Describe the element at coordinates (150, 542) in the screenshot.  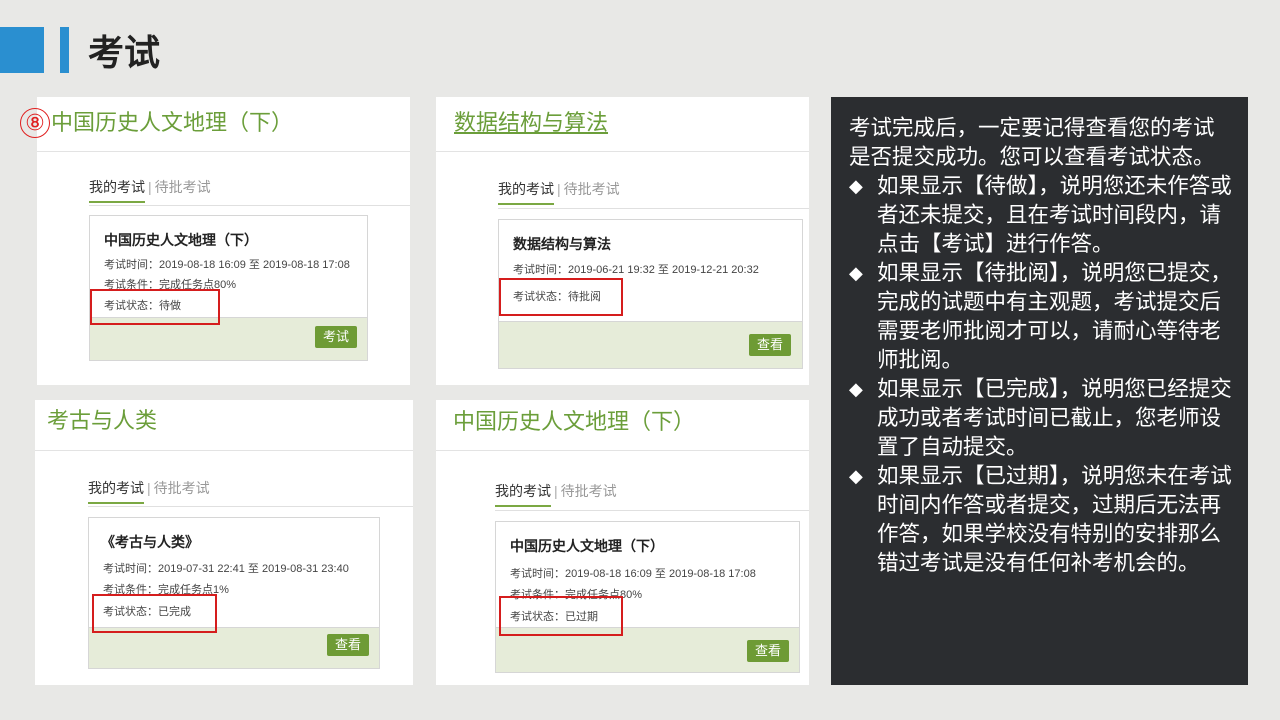
I see `exam-card-title: 《考古与人类》` at that location.